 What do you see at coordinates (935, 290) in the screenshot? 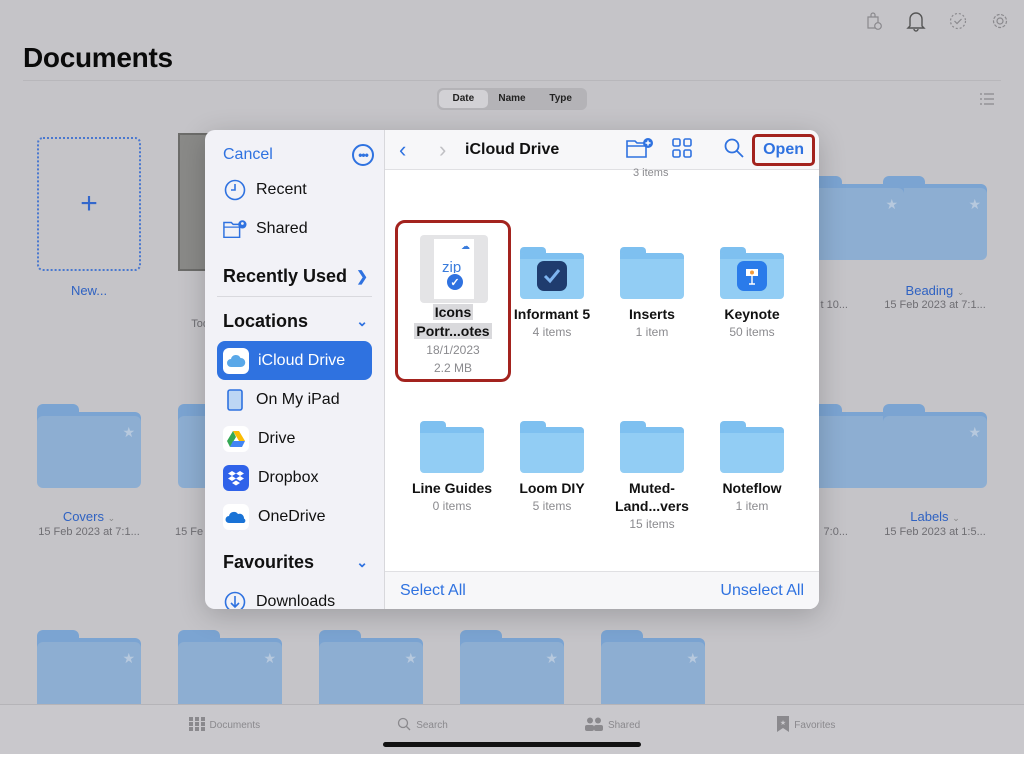
I see `folder-beading-label: Beading ⌄` at bounding box center [935, 290].